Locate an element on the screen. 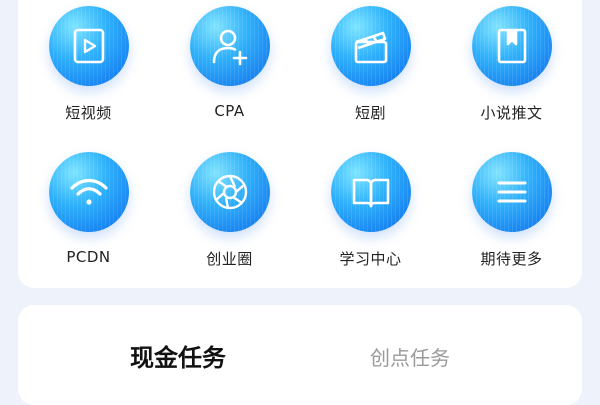 The image size is (600, 405). wifi-icon is located at coordinates (88, 191).